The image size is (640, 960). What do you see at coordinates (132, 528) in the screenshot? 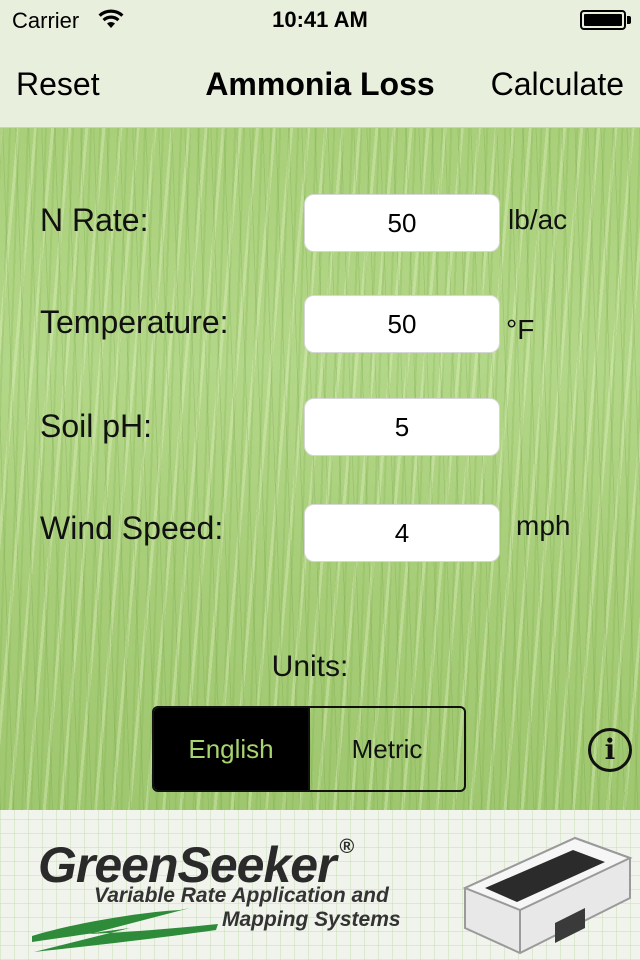
I see `wind-speed-label: Wind Speed:` at bounding box center [132, 528].